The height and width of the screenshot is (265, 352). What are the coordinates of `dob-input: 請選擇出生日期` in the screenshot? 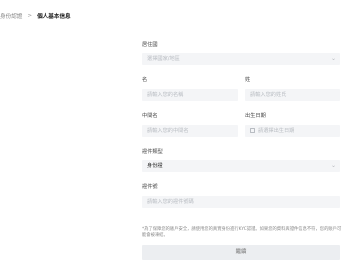 It's located at (292, 131).